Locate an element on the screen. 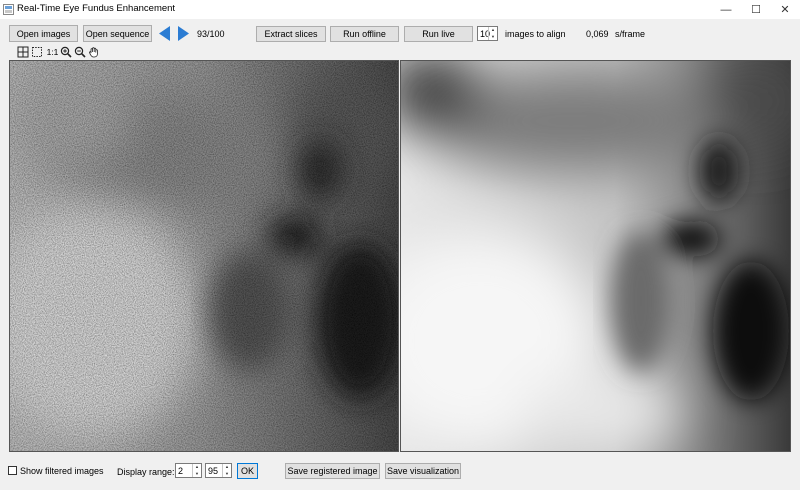 Image resolution: width=800 pixels, height=490 pixels. align-label: images to align is located at coordinates (535, 34).